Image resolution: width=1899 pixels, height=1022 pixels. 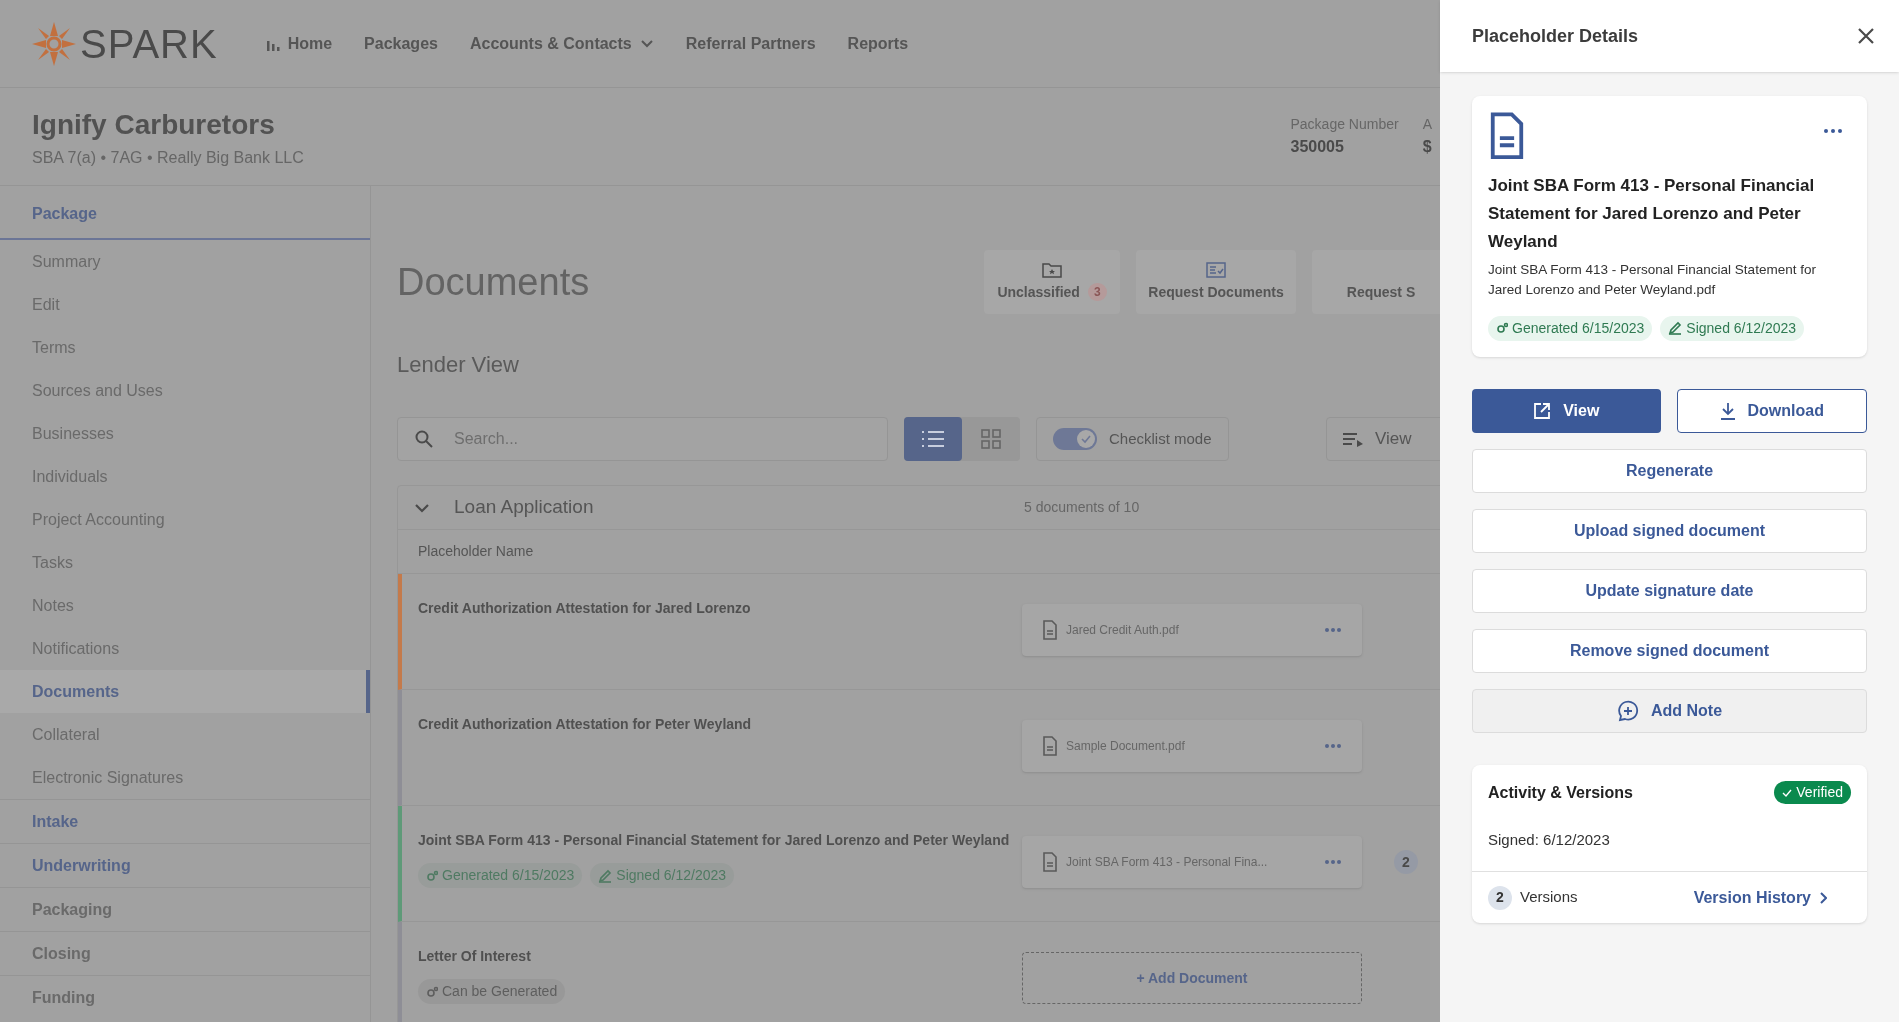 I want to click on document-row: Joint SBA Form 413 - Personal Financial Statement for Jared Lorenzo and Peter Weyland Generated 6/15/2023 Signed 6/12/2023 Joint SBA Form 413 - Personal Fina... 2, so click(x=919, y=864).